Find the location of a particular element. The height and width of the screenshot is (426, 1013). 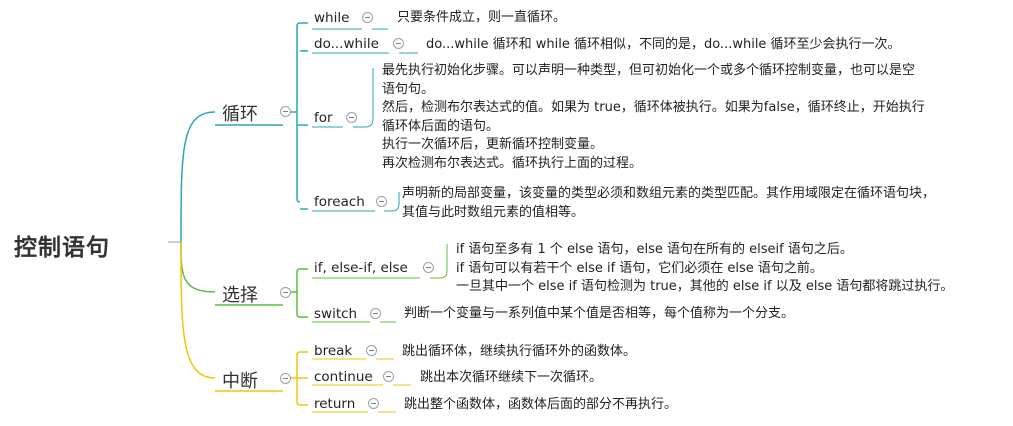

desc-line: 其值与此时数组元素的值相等。 is located at coordinates (493, 212).